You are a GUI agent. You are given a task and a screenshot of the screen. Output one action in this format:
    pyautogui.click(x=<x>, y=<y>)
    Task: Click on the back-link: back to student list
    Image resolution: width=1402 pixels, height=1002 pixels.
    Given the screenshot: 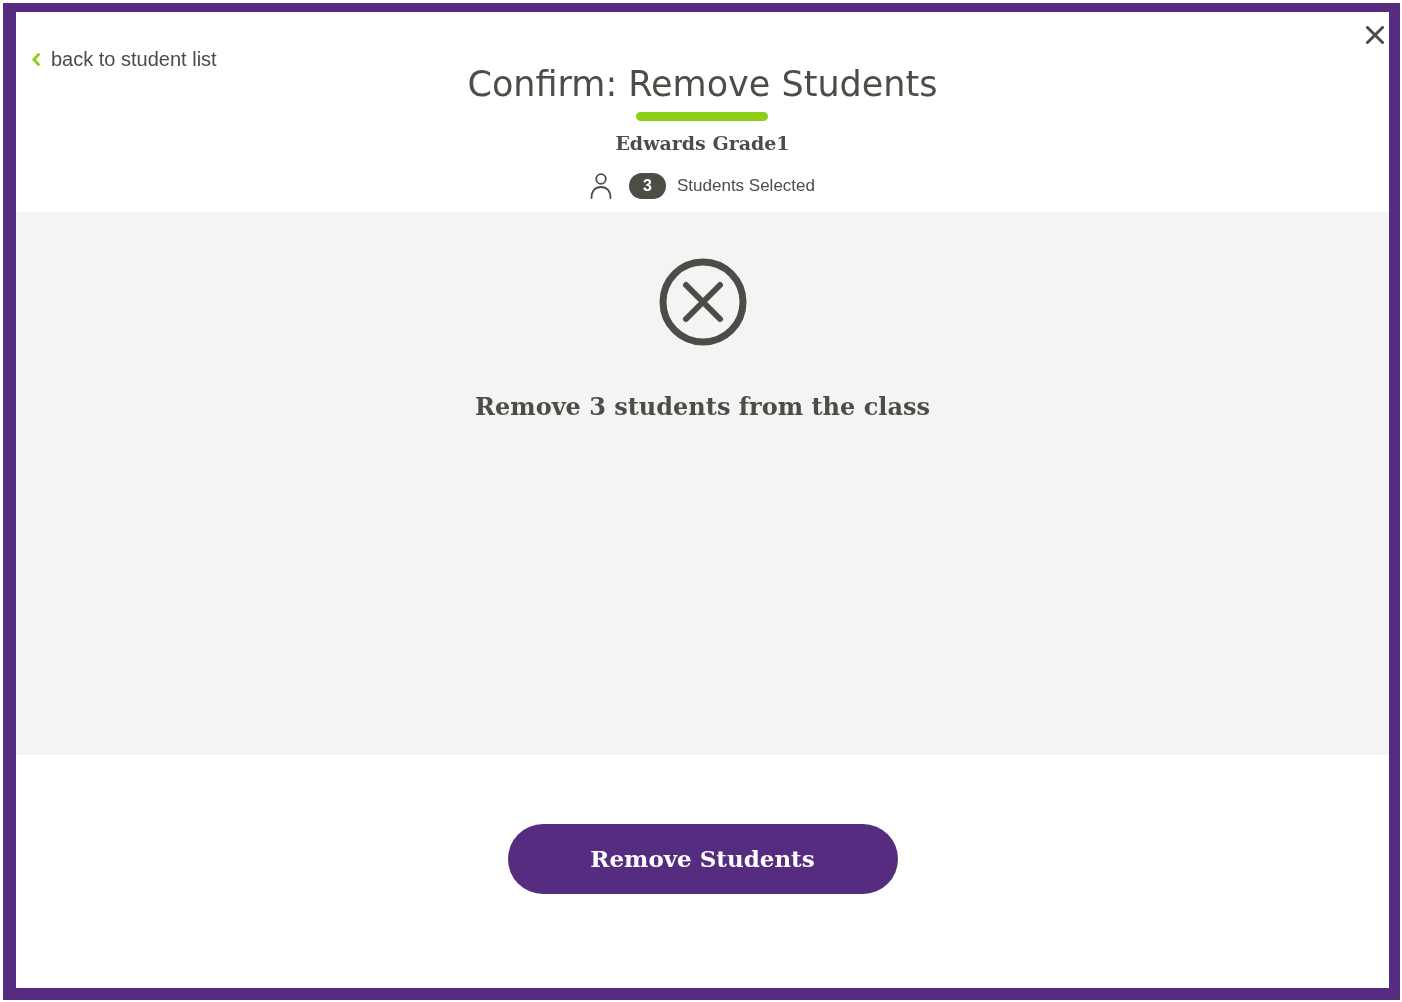 What is the action you would take?
    pyautogui.click(x=124, y=59)
    